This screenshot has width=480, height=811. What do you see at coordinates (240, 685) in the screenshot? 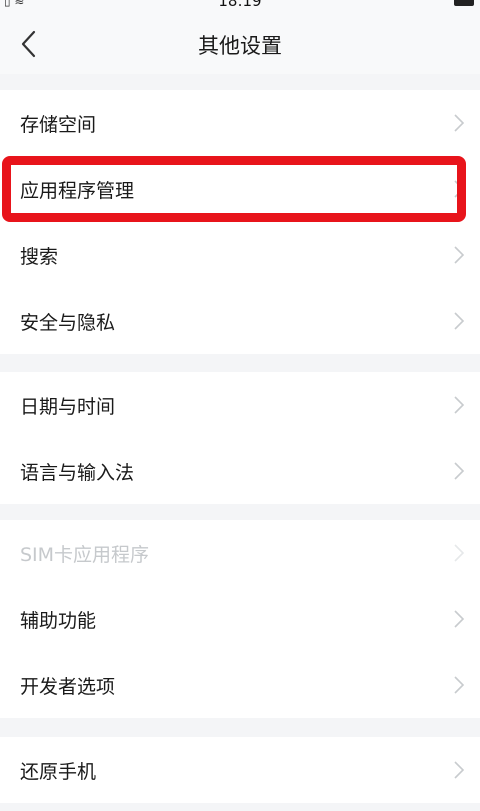
I see `row-developer-options: 开发者选项` at bounding box center [240, 685].